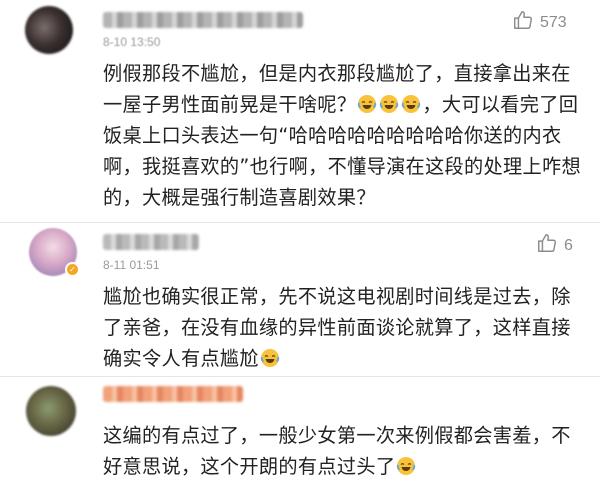 The height and width of the screenshot is (487, 600). Describe the element at coordinates (337, 451) in the screenshot. I see `comment-text-body: 这编的有点过了，一般少女第一次来例假都会害羞，不好意思说，这个开朗的有点过头了` at that location.